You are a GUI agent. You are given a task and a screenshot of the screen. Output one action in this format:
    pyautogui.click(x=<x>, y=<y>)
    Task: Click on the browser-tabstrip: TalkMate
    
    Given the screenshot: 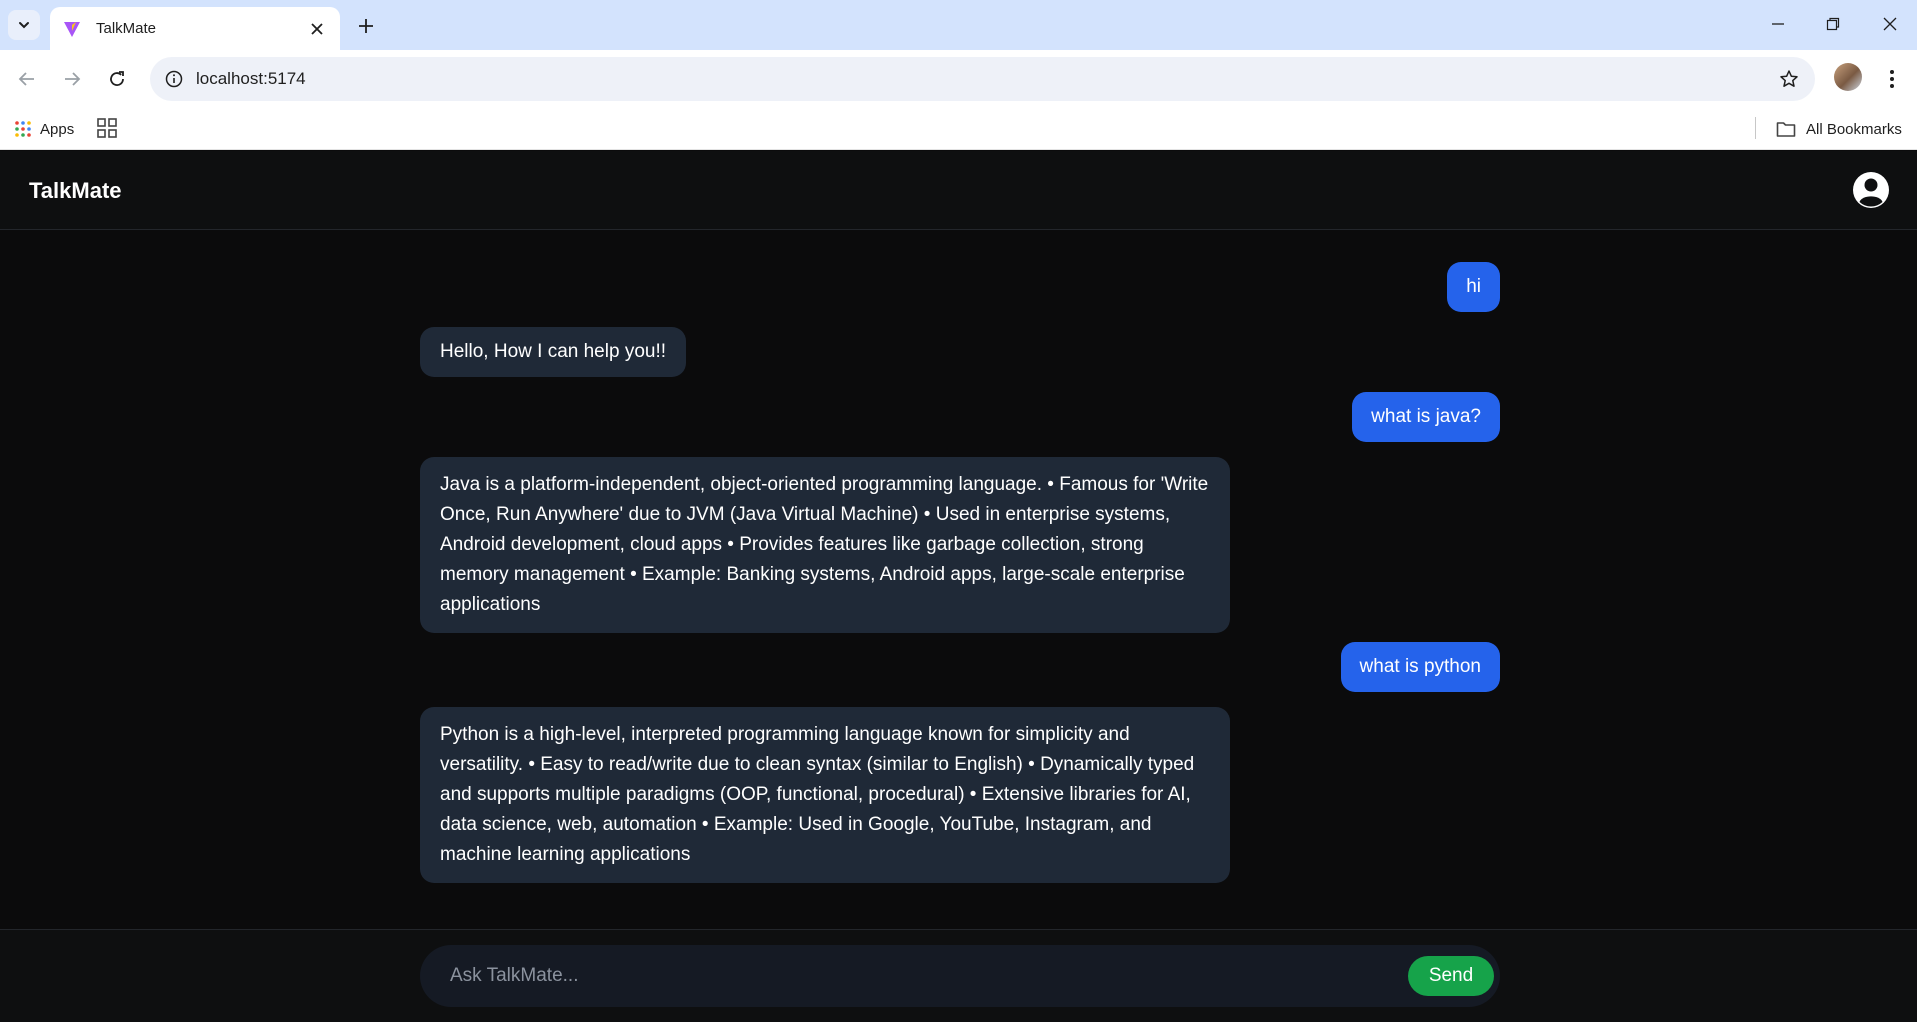 What is the action you would take?
    pyautogui.click(x=958, y=25)
    